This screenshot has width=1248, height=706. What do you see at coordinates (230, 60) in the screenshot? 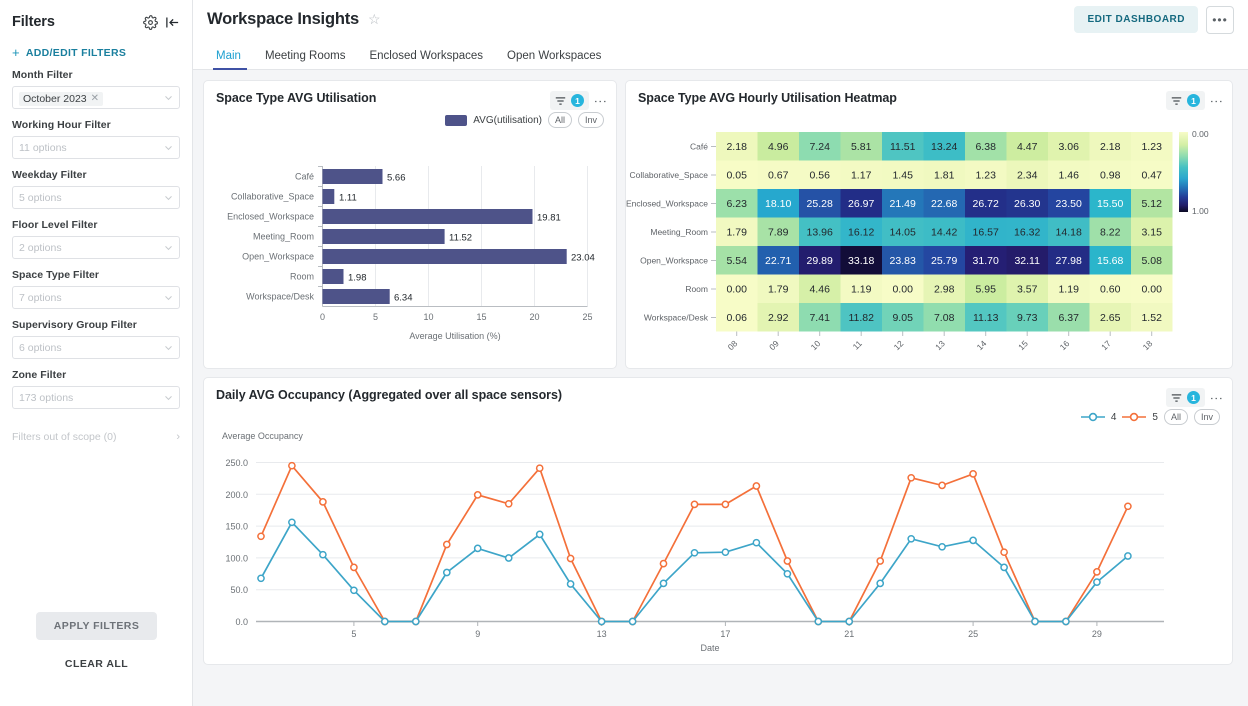
I see `tab-main: Main` at bounding box center [230, 60].